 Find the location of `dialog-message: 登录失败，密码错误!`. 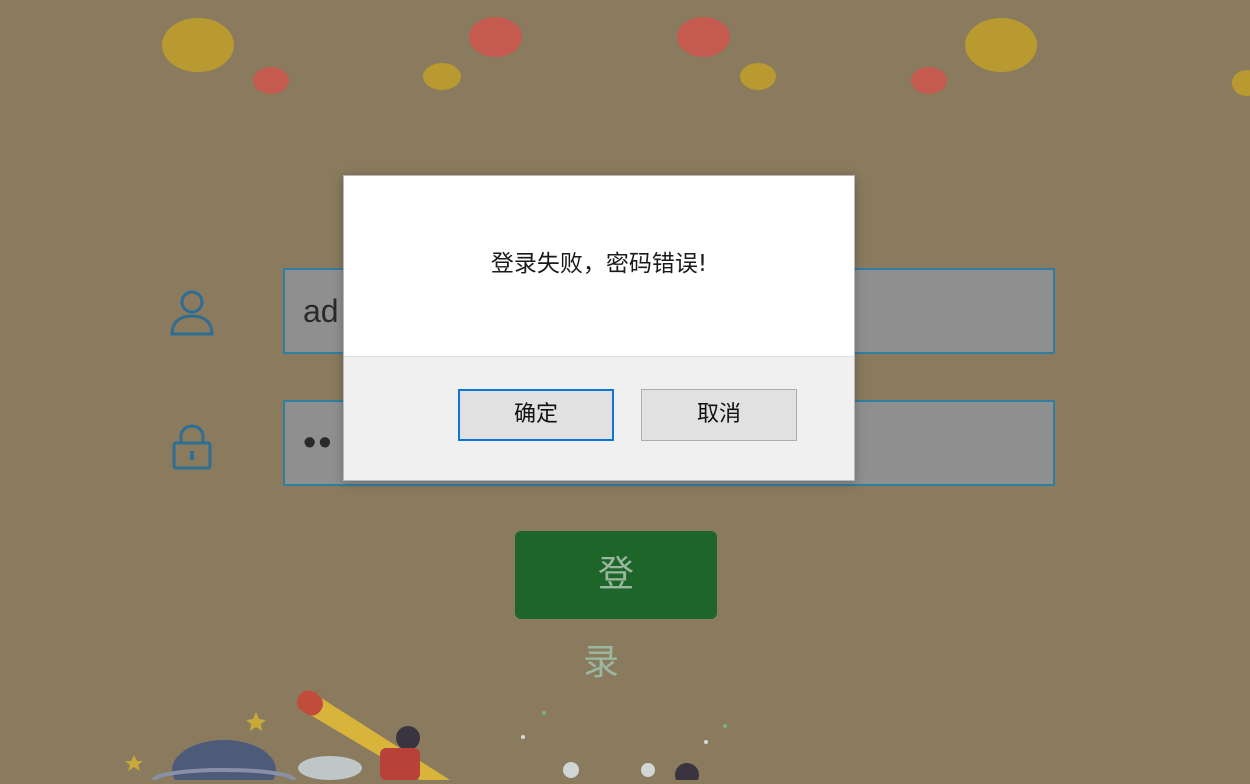

dialog-message: 登录失败，密码错误! is located at coordinates (599, 264).